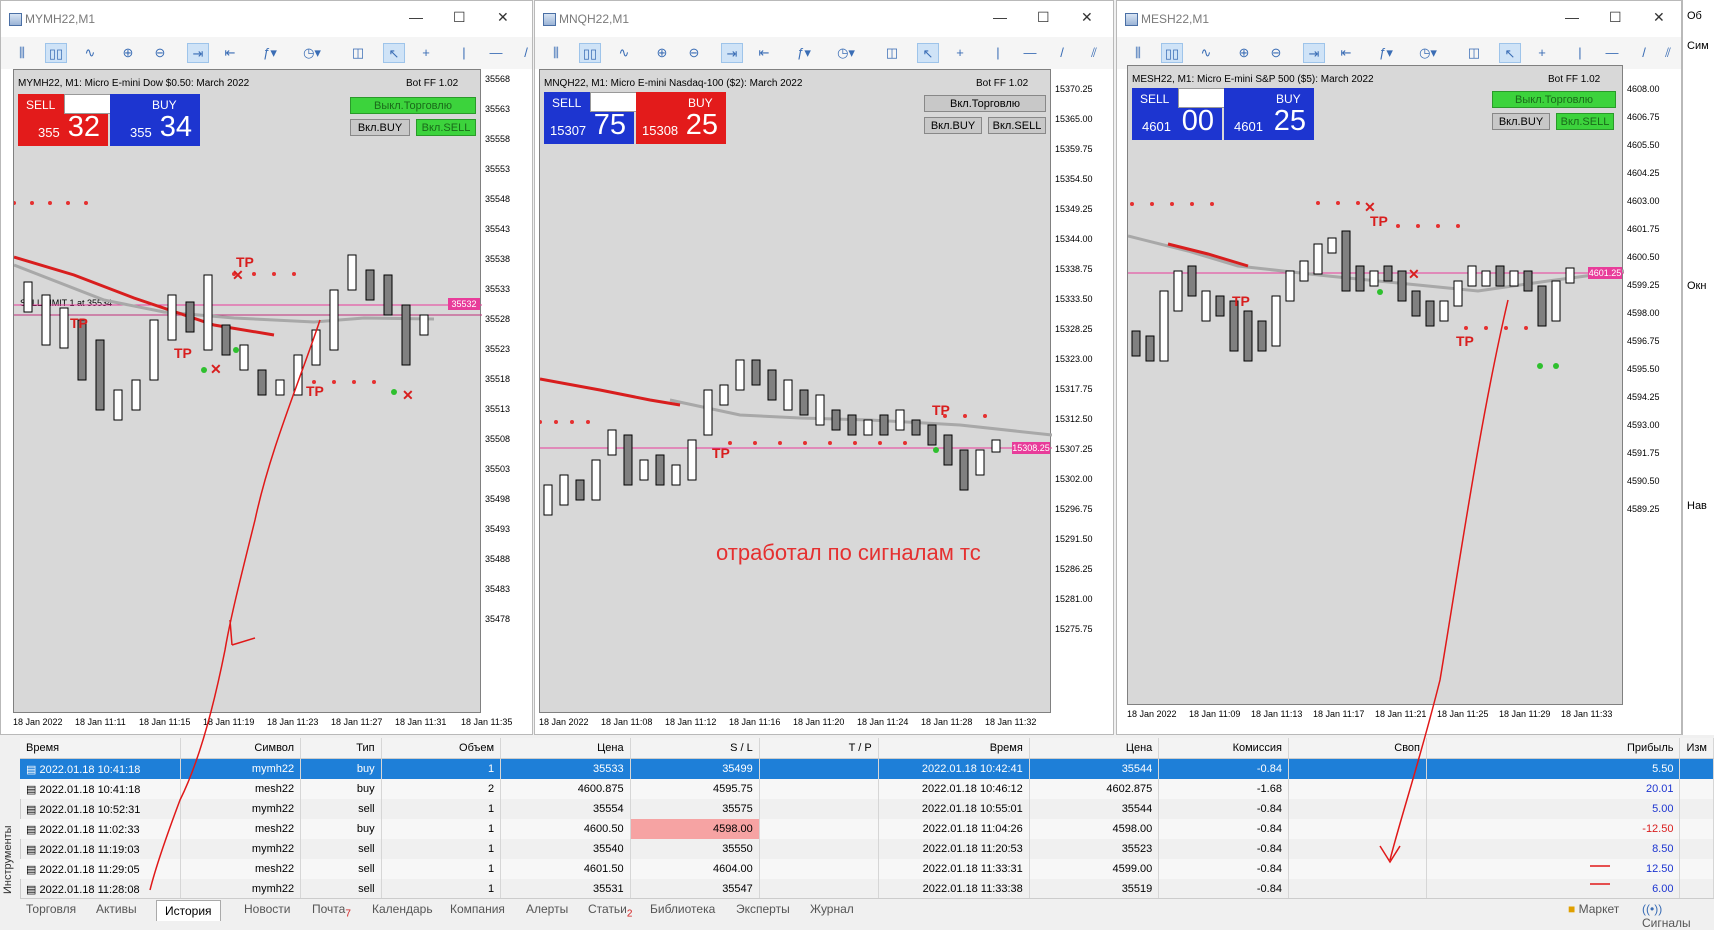 The image size is (1714, 930). What do you see at coordinates (341, 748) in the screenshot?
I see `col-type: Тип` at bounding box center [341, 748].